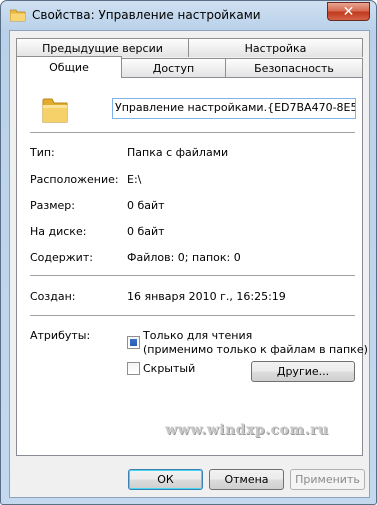 The width and height of the screenshot is (377, 505). I want to click on hidden-checkbox, so click(133, 368).